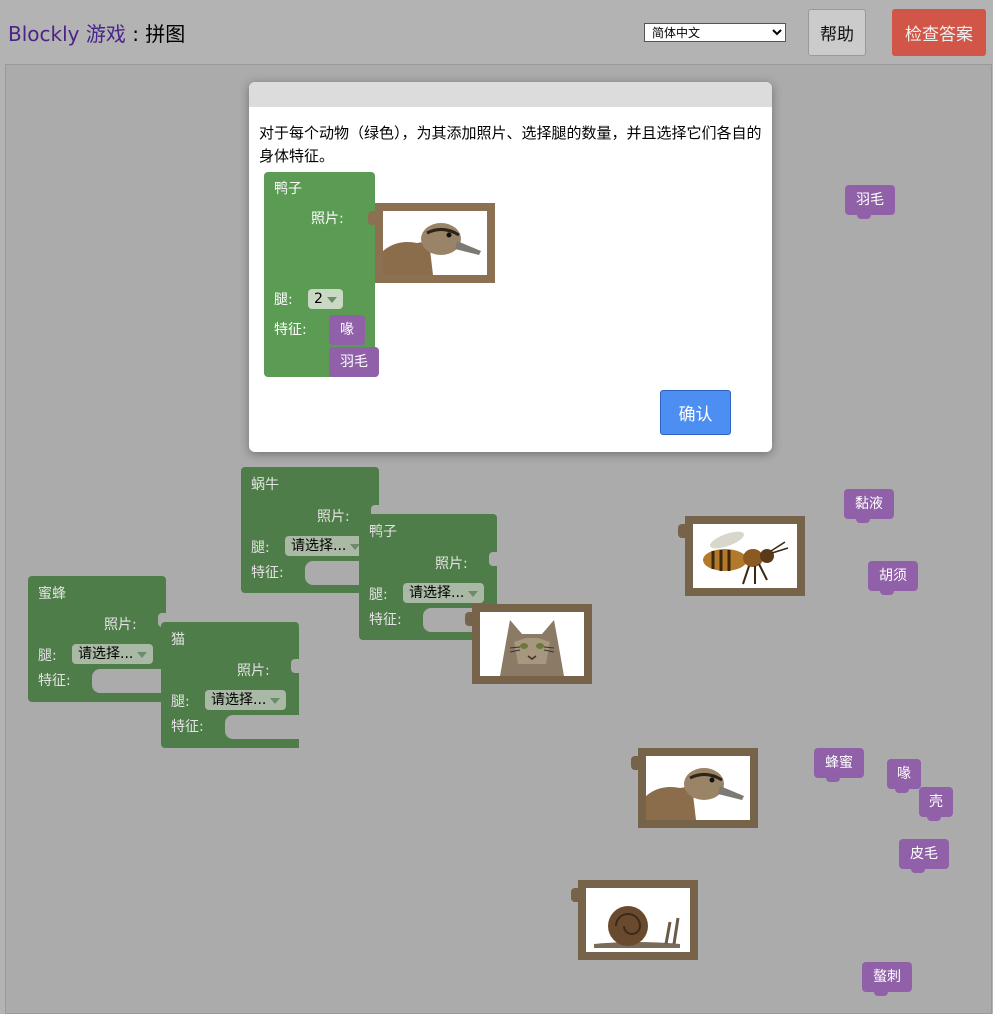 The image size is (993, 1014). I want to click on animal-block-bee: 蜜蜂 照片: 腿: 请选择... 特征:, so click(97, 639).